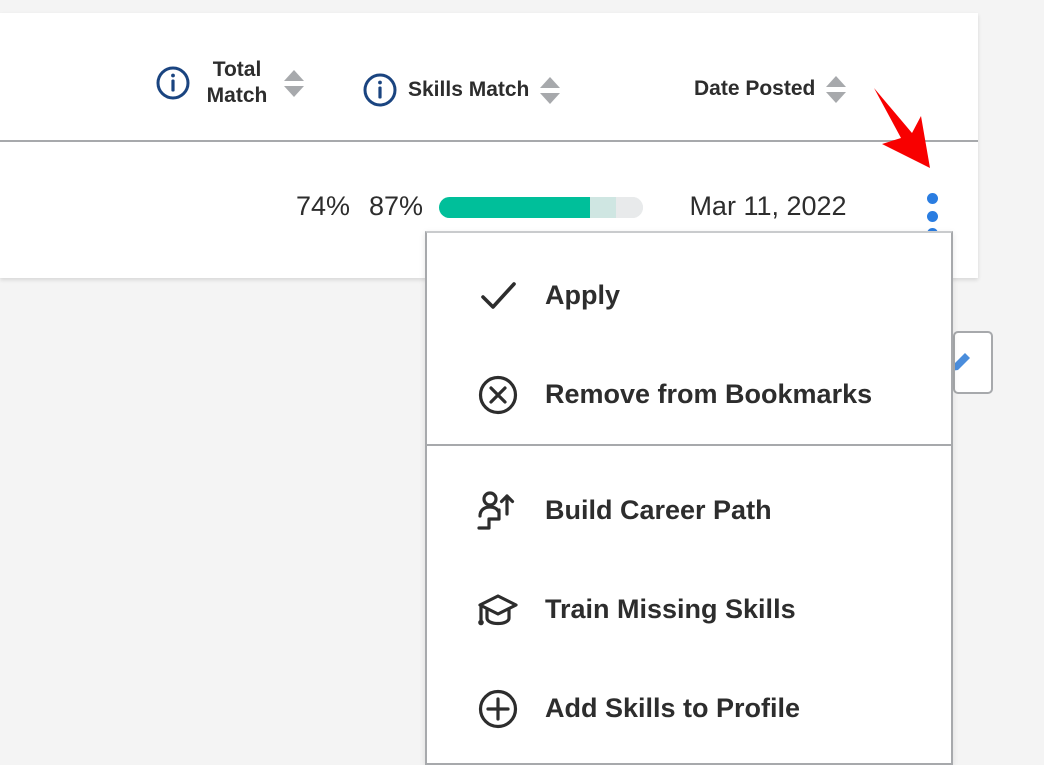 The height and width of the screenshot is (765, 1044). Describe the element at coordinates (689, 295) in the screenshot. I see `menu-item-apply: Apply` at that location.